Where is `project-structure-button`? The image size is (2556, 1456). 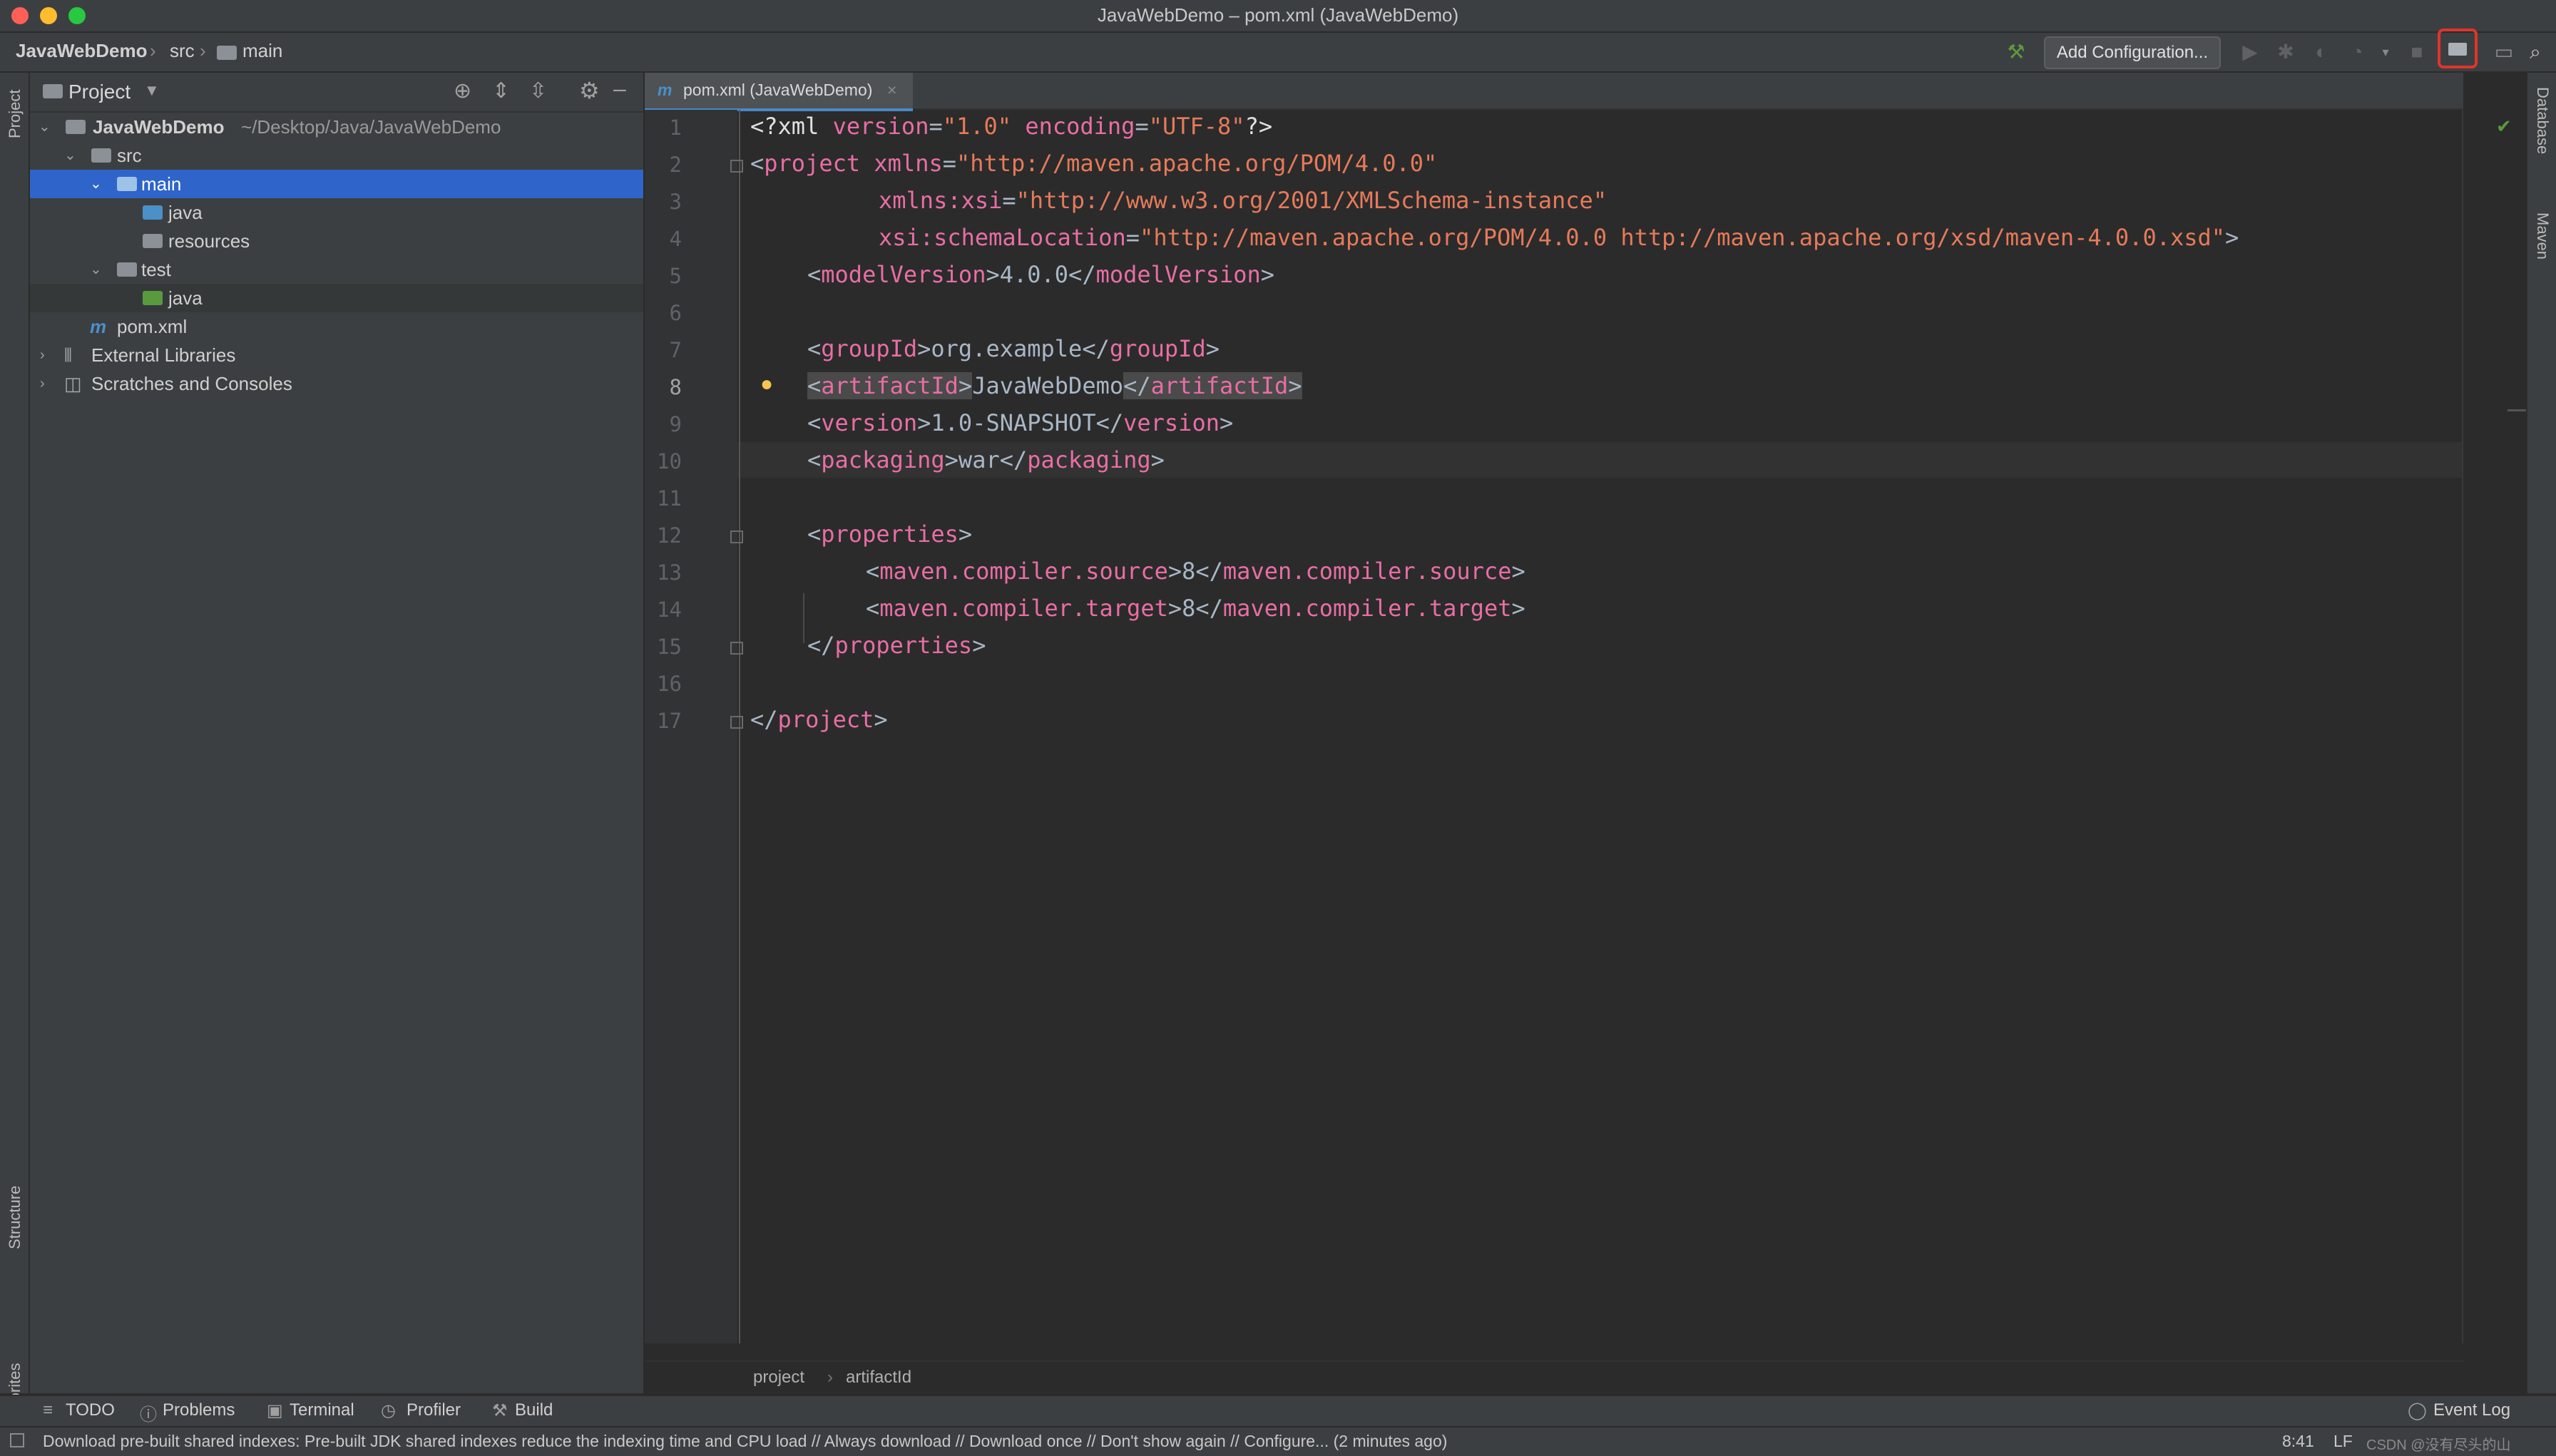 project-structure-button is located at coordinates (2458, 48).